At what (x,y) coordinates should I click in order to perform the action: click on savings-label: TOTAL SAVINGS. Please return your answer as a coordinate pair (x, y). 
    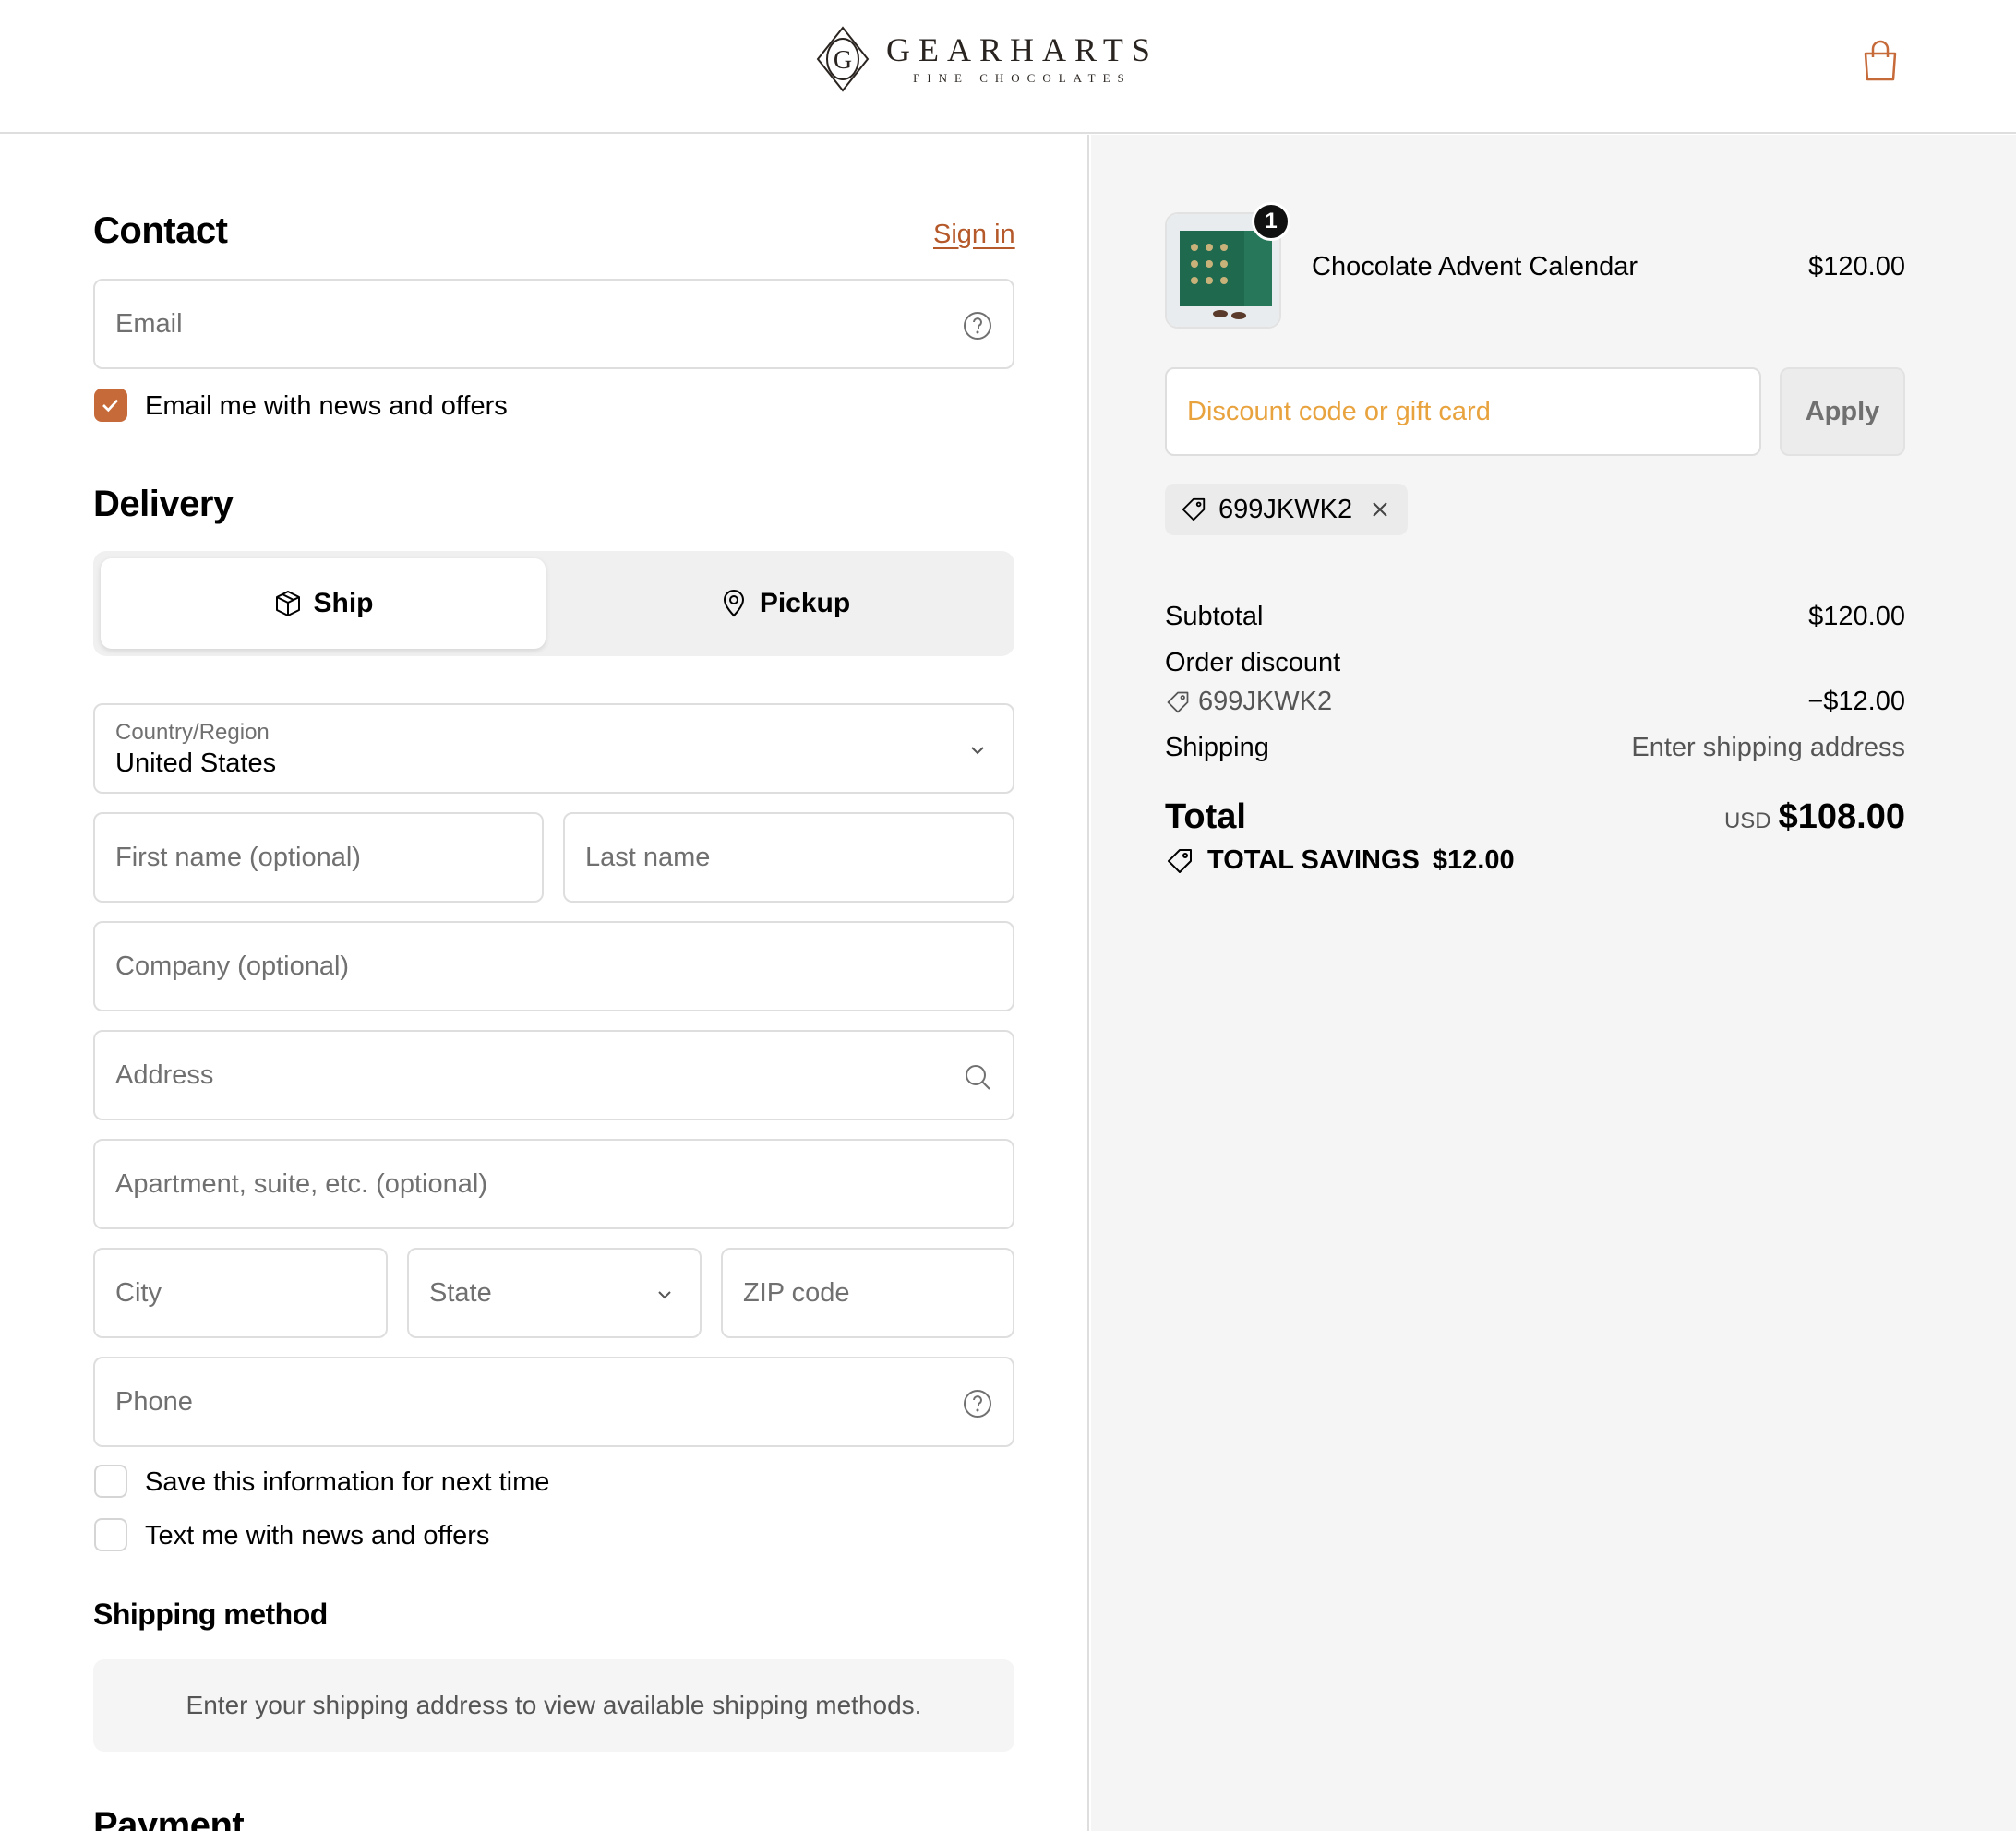
    Looking at the image, I should click on (1313, 860).